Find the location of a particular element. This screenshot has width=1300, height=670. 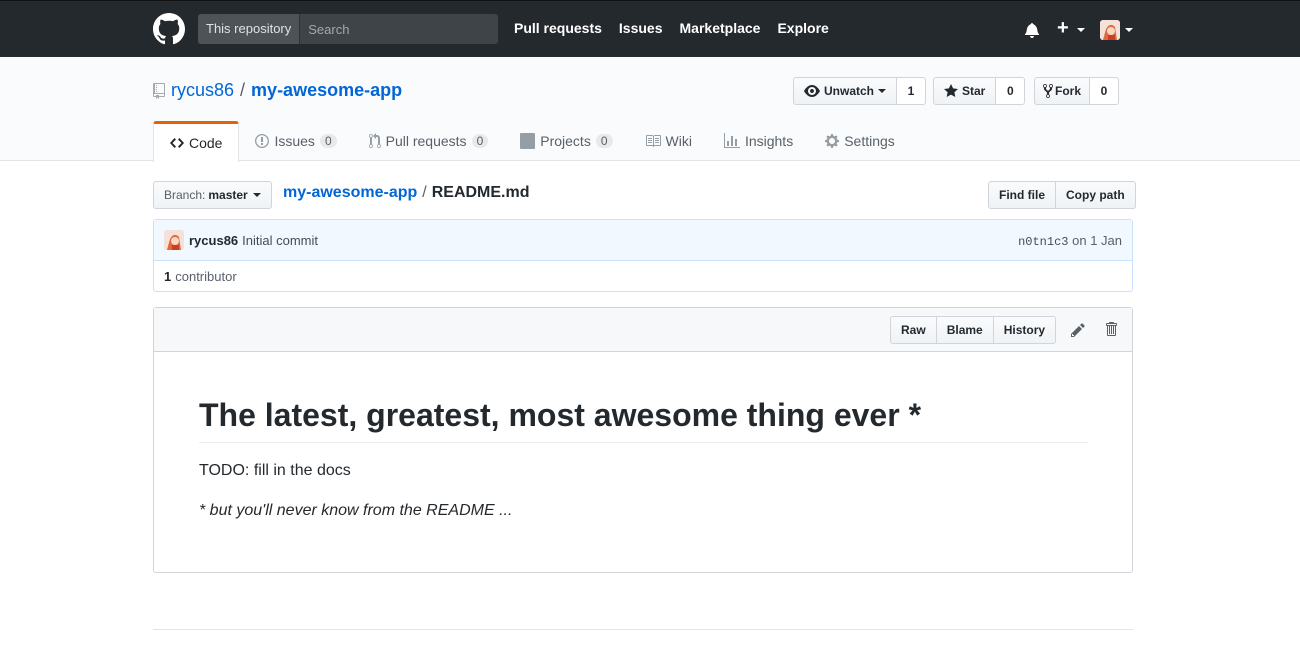

nav-pull-requests: Pull requests is located at coordinates (558, 28).